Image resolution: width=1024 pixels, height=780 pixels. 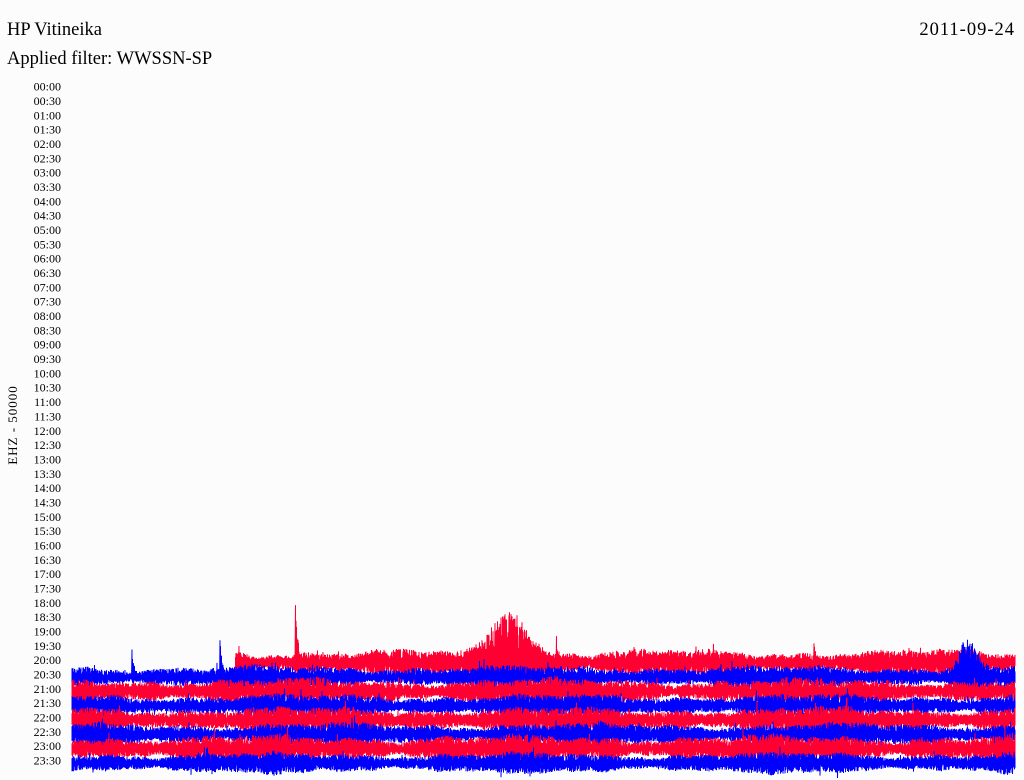 I want to click on y-tick-label: 19:00, so click(x=47, y=632).